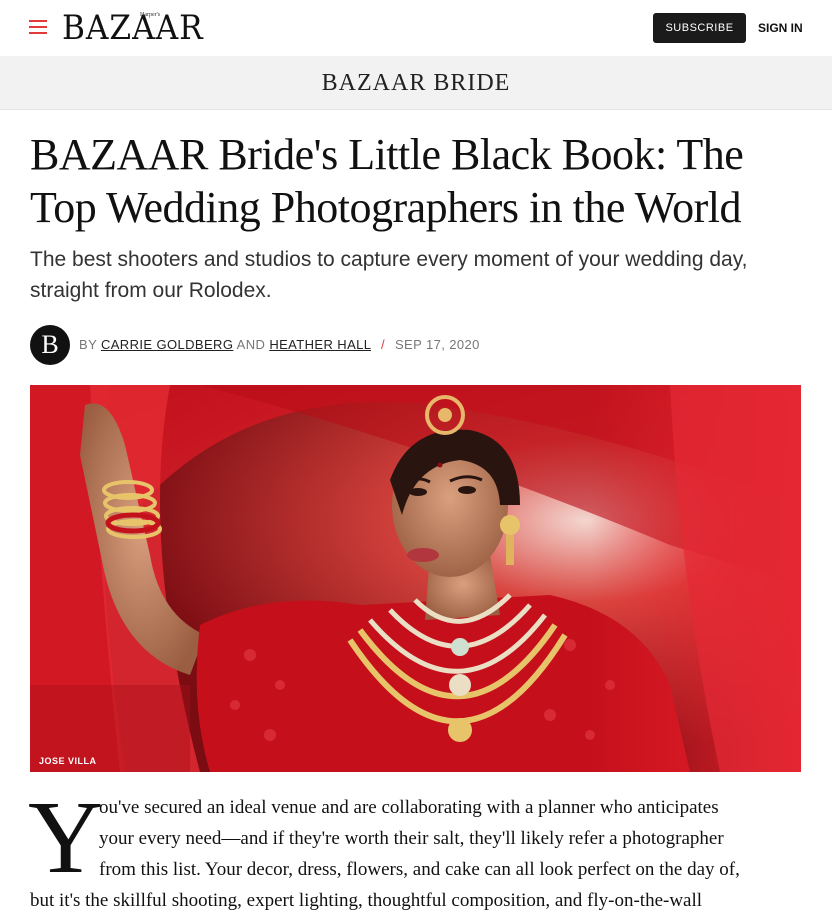 This screenshot has height=910, width=832. Describe the element at coordinates (167, 344) in the screenshot. I see `author-link-carrie-goldberg: CARRIE GOLDBERG` at that location.